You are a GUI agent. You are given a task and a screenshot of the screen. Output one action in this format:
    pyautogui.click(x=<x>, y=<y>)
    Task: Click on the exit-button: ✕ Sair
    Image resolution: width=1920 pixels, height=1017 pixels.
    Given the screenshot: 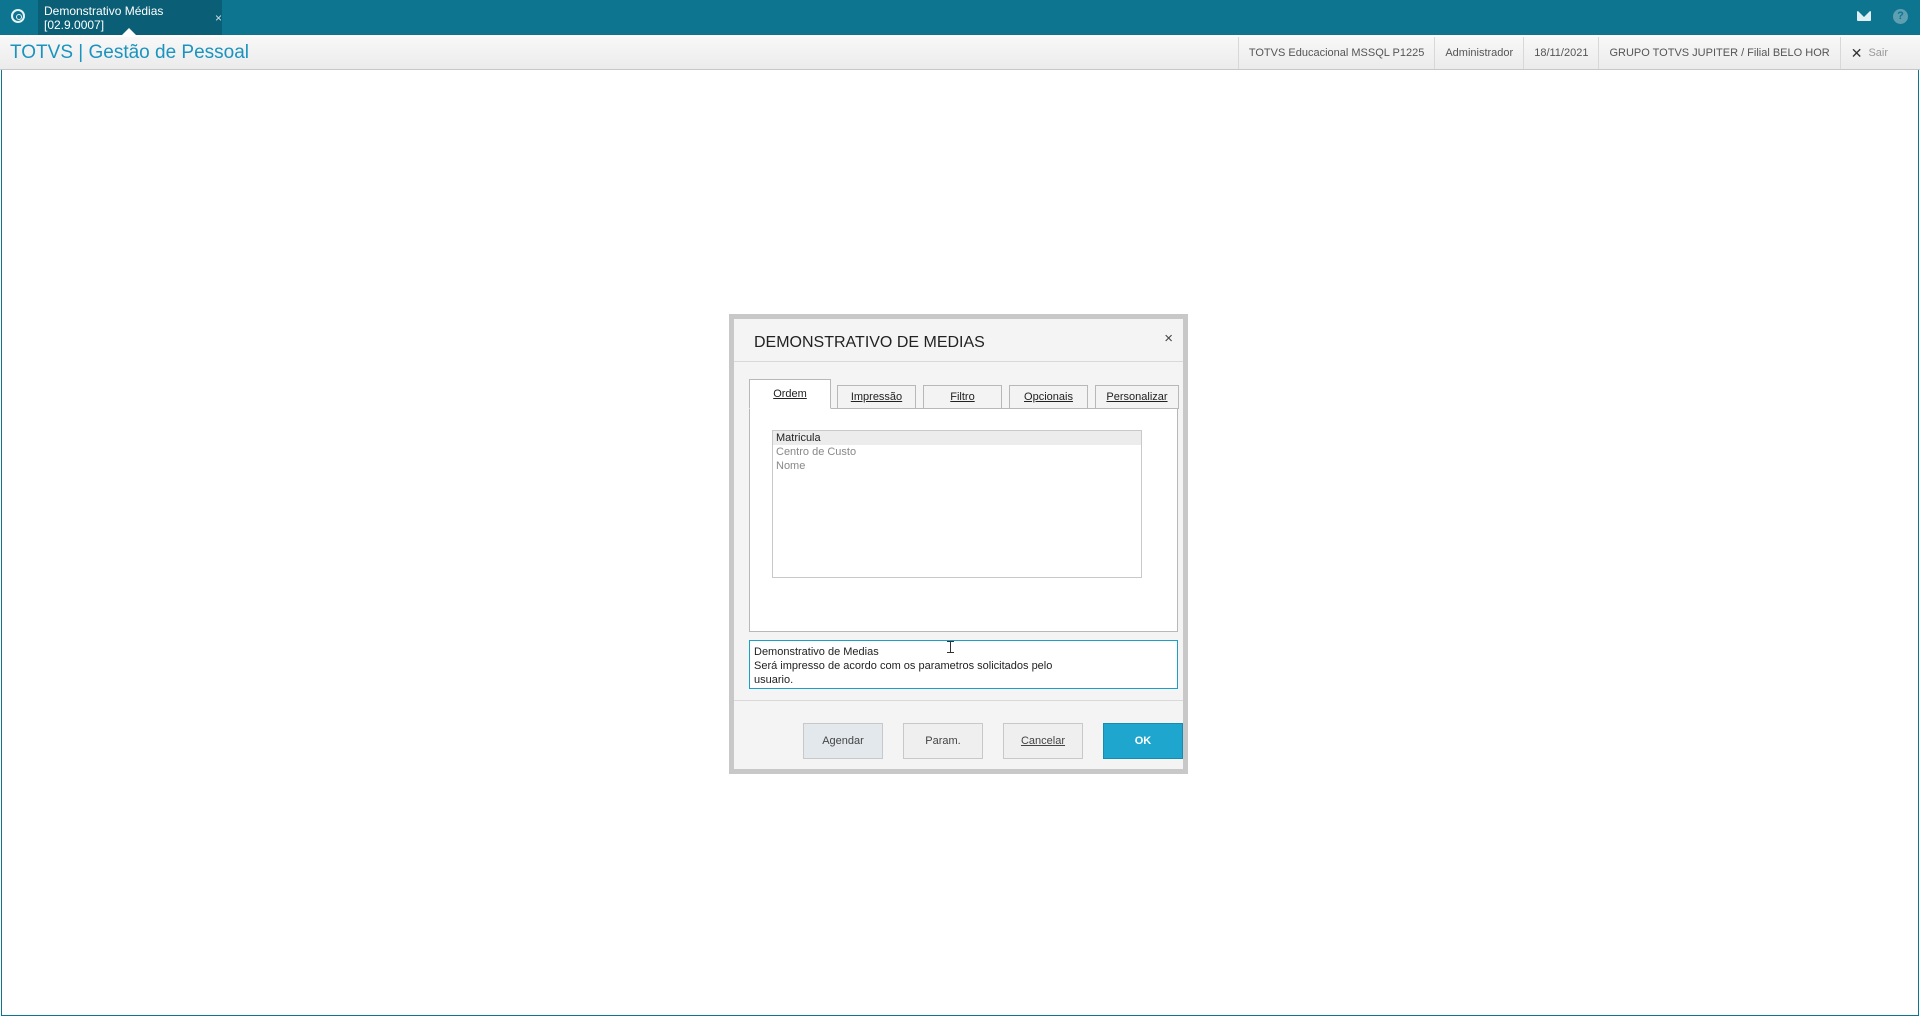 What is the action you would take?
    pyautogui.click(x=1868, y=53)
    